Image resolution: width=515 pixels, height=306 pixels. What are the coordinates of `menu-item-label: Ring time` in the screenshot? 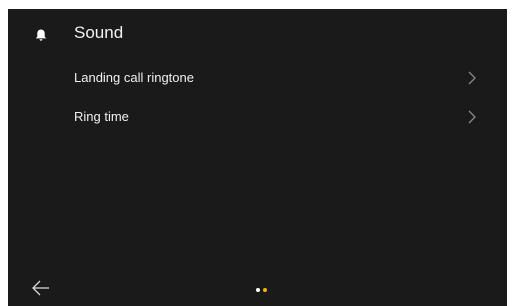 It's located at (101, 116).